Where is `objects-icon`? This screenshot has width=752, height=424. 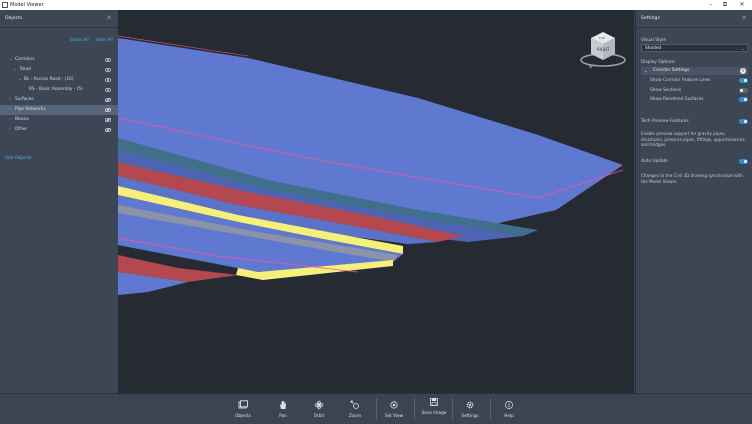
objects-icon is located at coordinates (243, 404).